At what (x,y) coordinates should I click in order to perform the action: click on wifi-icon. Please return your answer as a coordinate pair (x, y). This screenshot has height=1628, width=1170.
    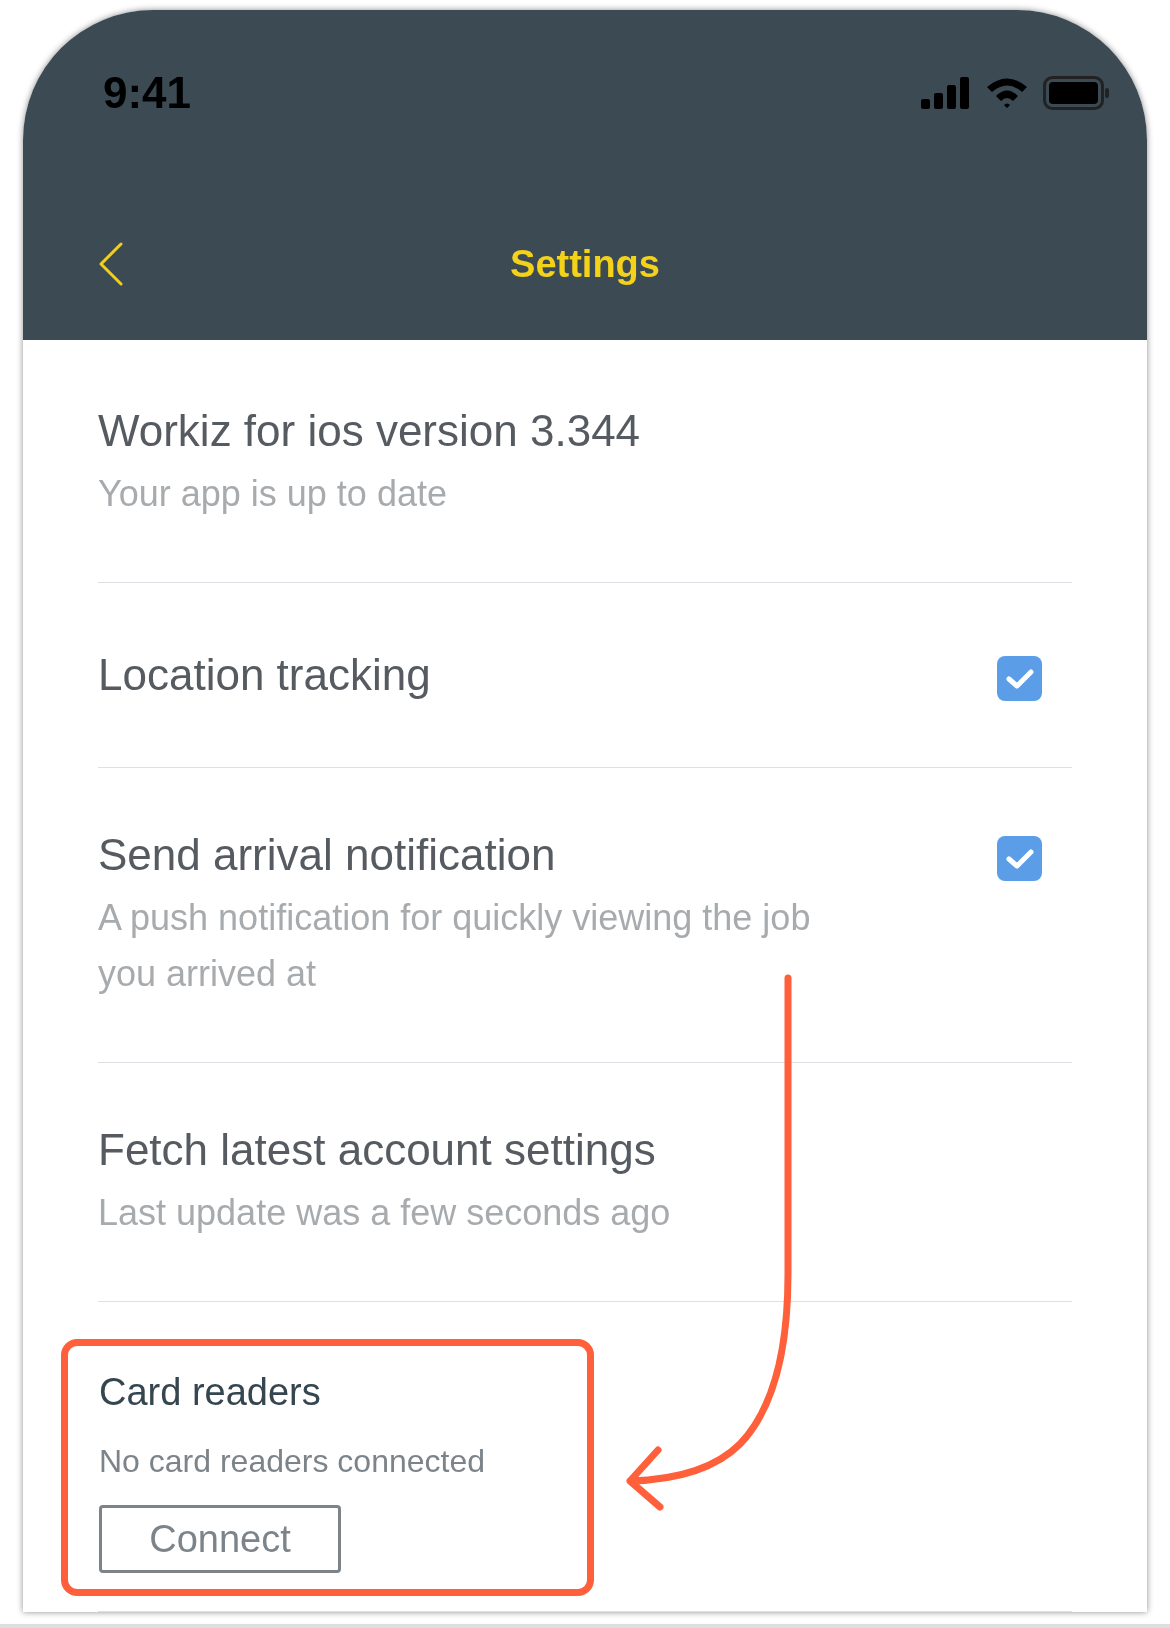
    Looking at the image, I should click on (1007, 93).